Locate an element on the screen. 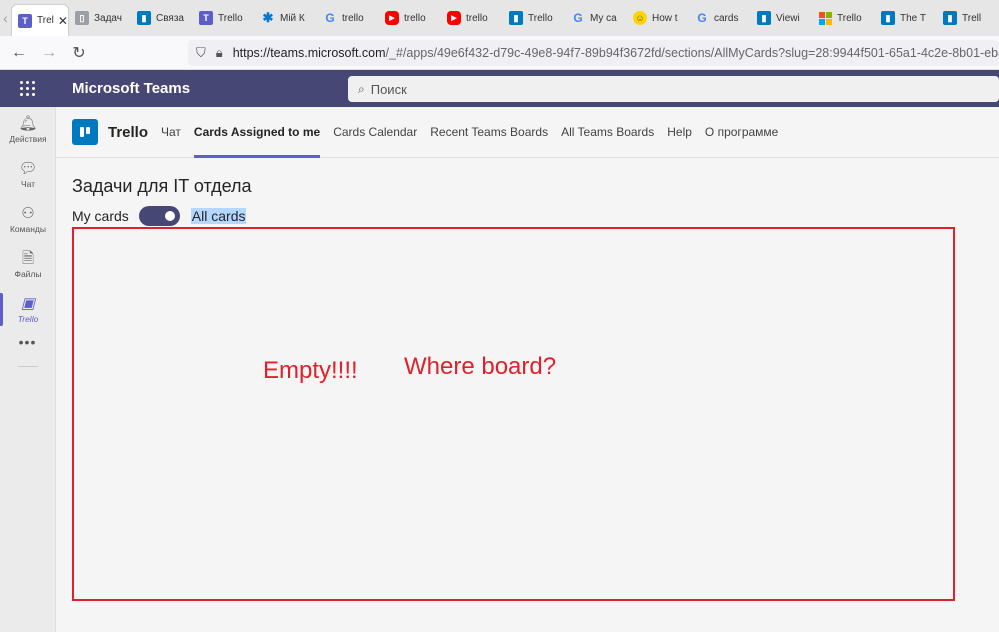  tab-label: Мій К is located at coordinates (292, 18).